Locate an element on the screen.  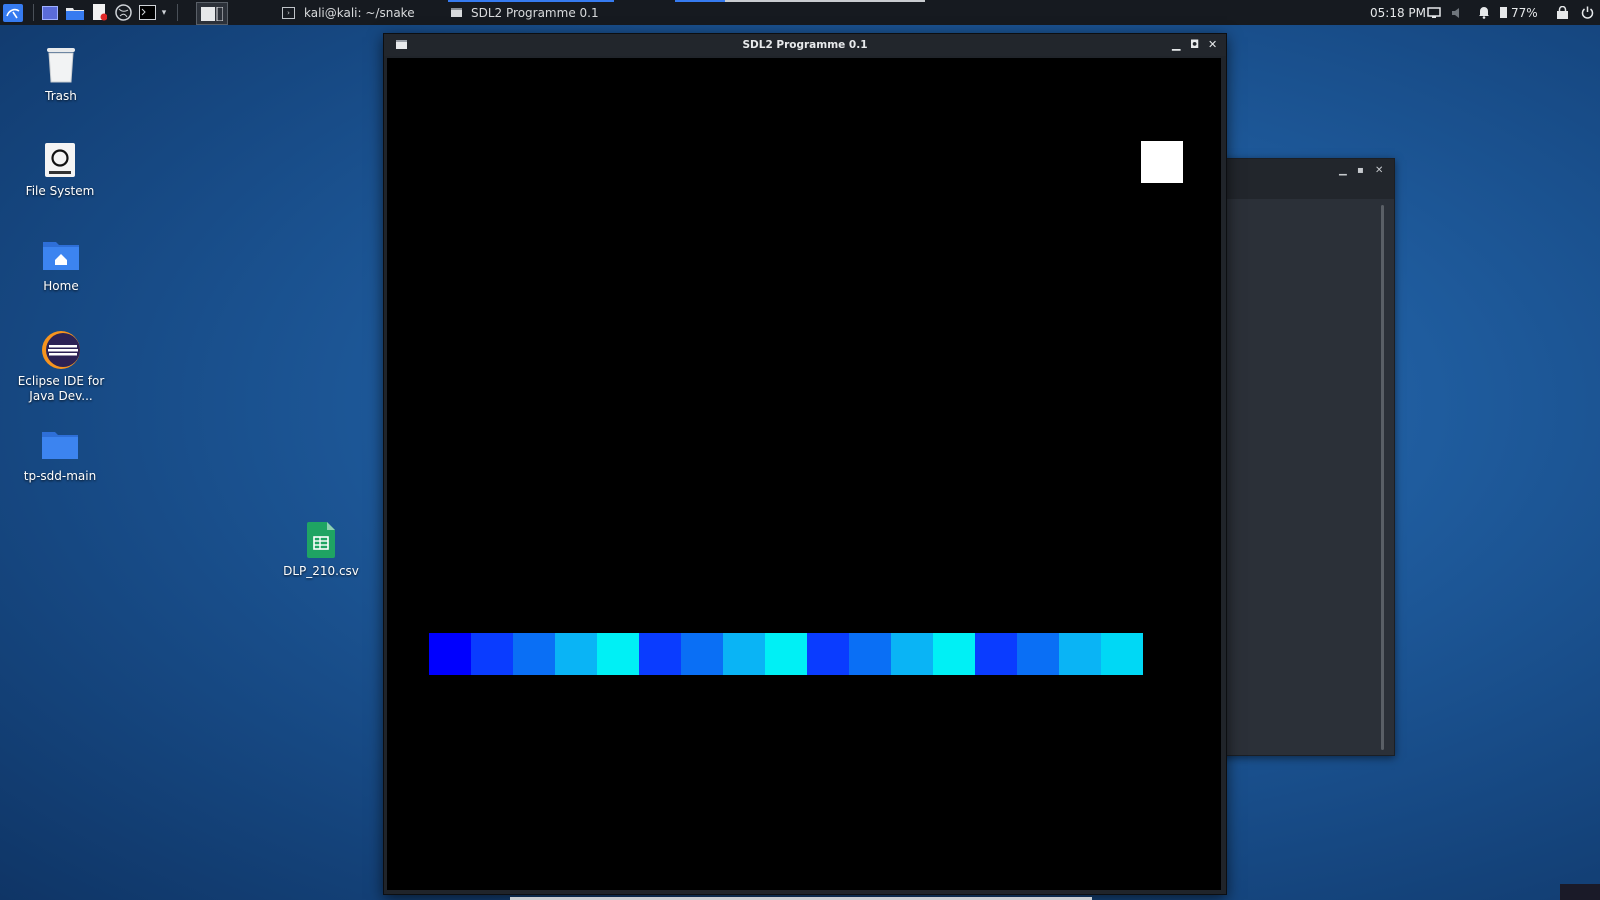
desktop-icon-trash: Trash is located at coordinates (61, 74).